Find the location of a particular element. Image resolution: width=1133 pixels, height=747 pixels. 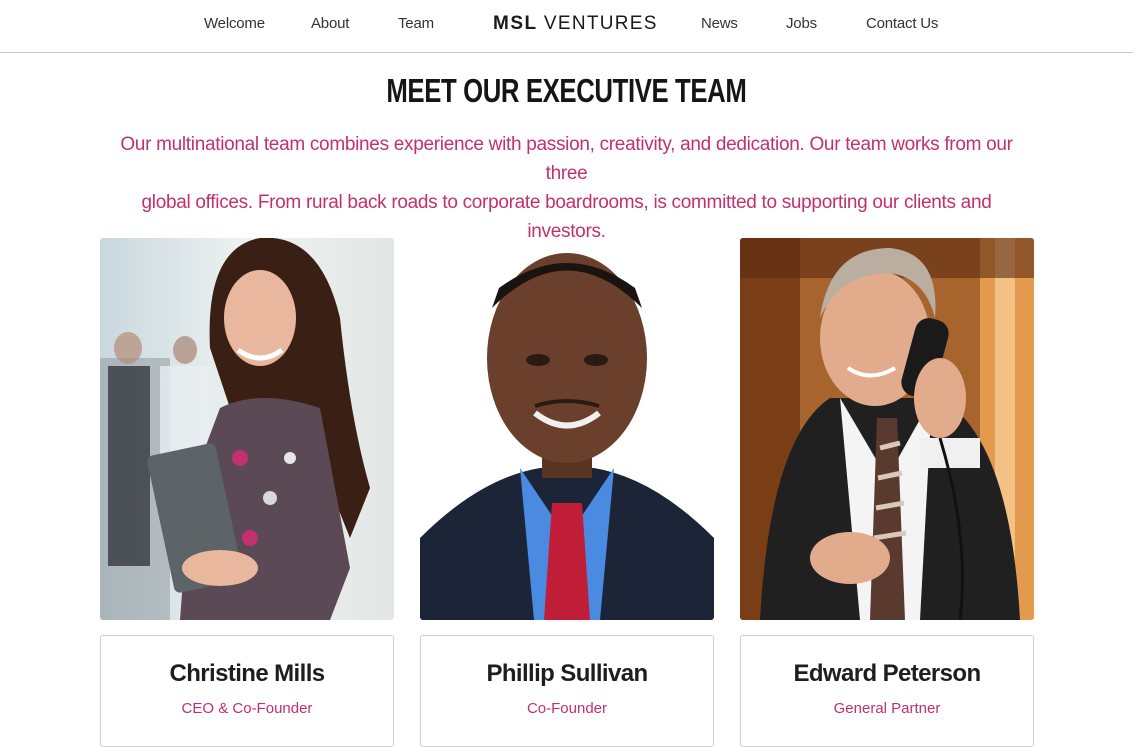

page-title: MEET OUR EXECUTIVE TEAM is located at coordinates (566, 90).